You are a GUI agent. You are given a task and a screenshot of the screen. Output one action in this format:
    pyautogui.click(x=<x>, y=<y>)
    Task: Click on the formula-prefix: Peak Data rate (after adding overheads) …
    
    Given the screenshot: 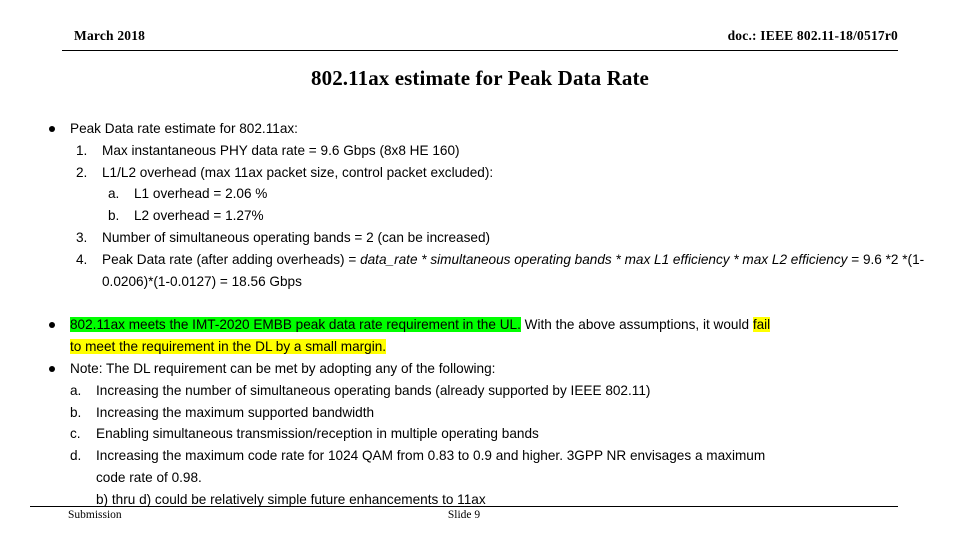 What is the action you would take?
    pyautogui.click(x=231, y=259)
    